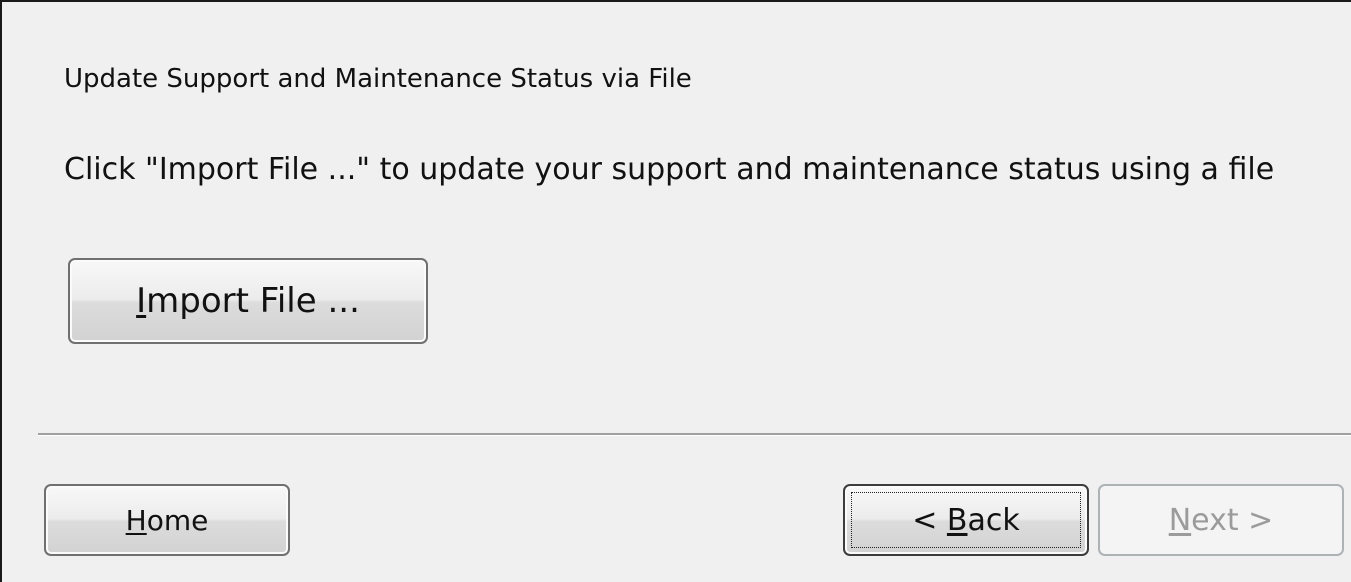  Describe the element at coordinates (957, 520) in the screenshot. I see `back-accel: B` at that location.